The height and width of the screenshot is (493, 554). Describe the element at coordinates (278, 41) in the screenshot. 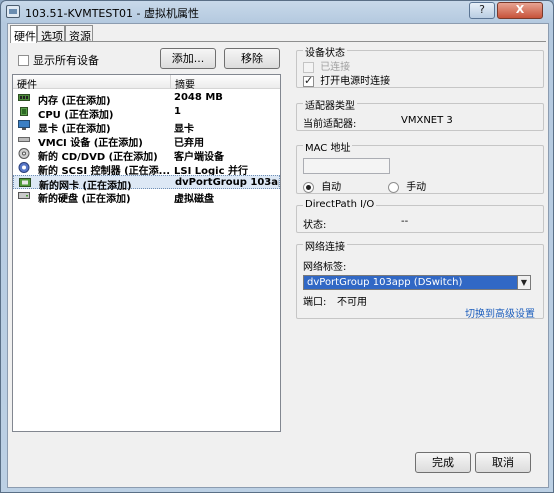

I see `tab-divider` at that location.